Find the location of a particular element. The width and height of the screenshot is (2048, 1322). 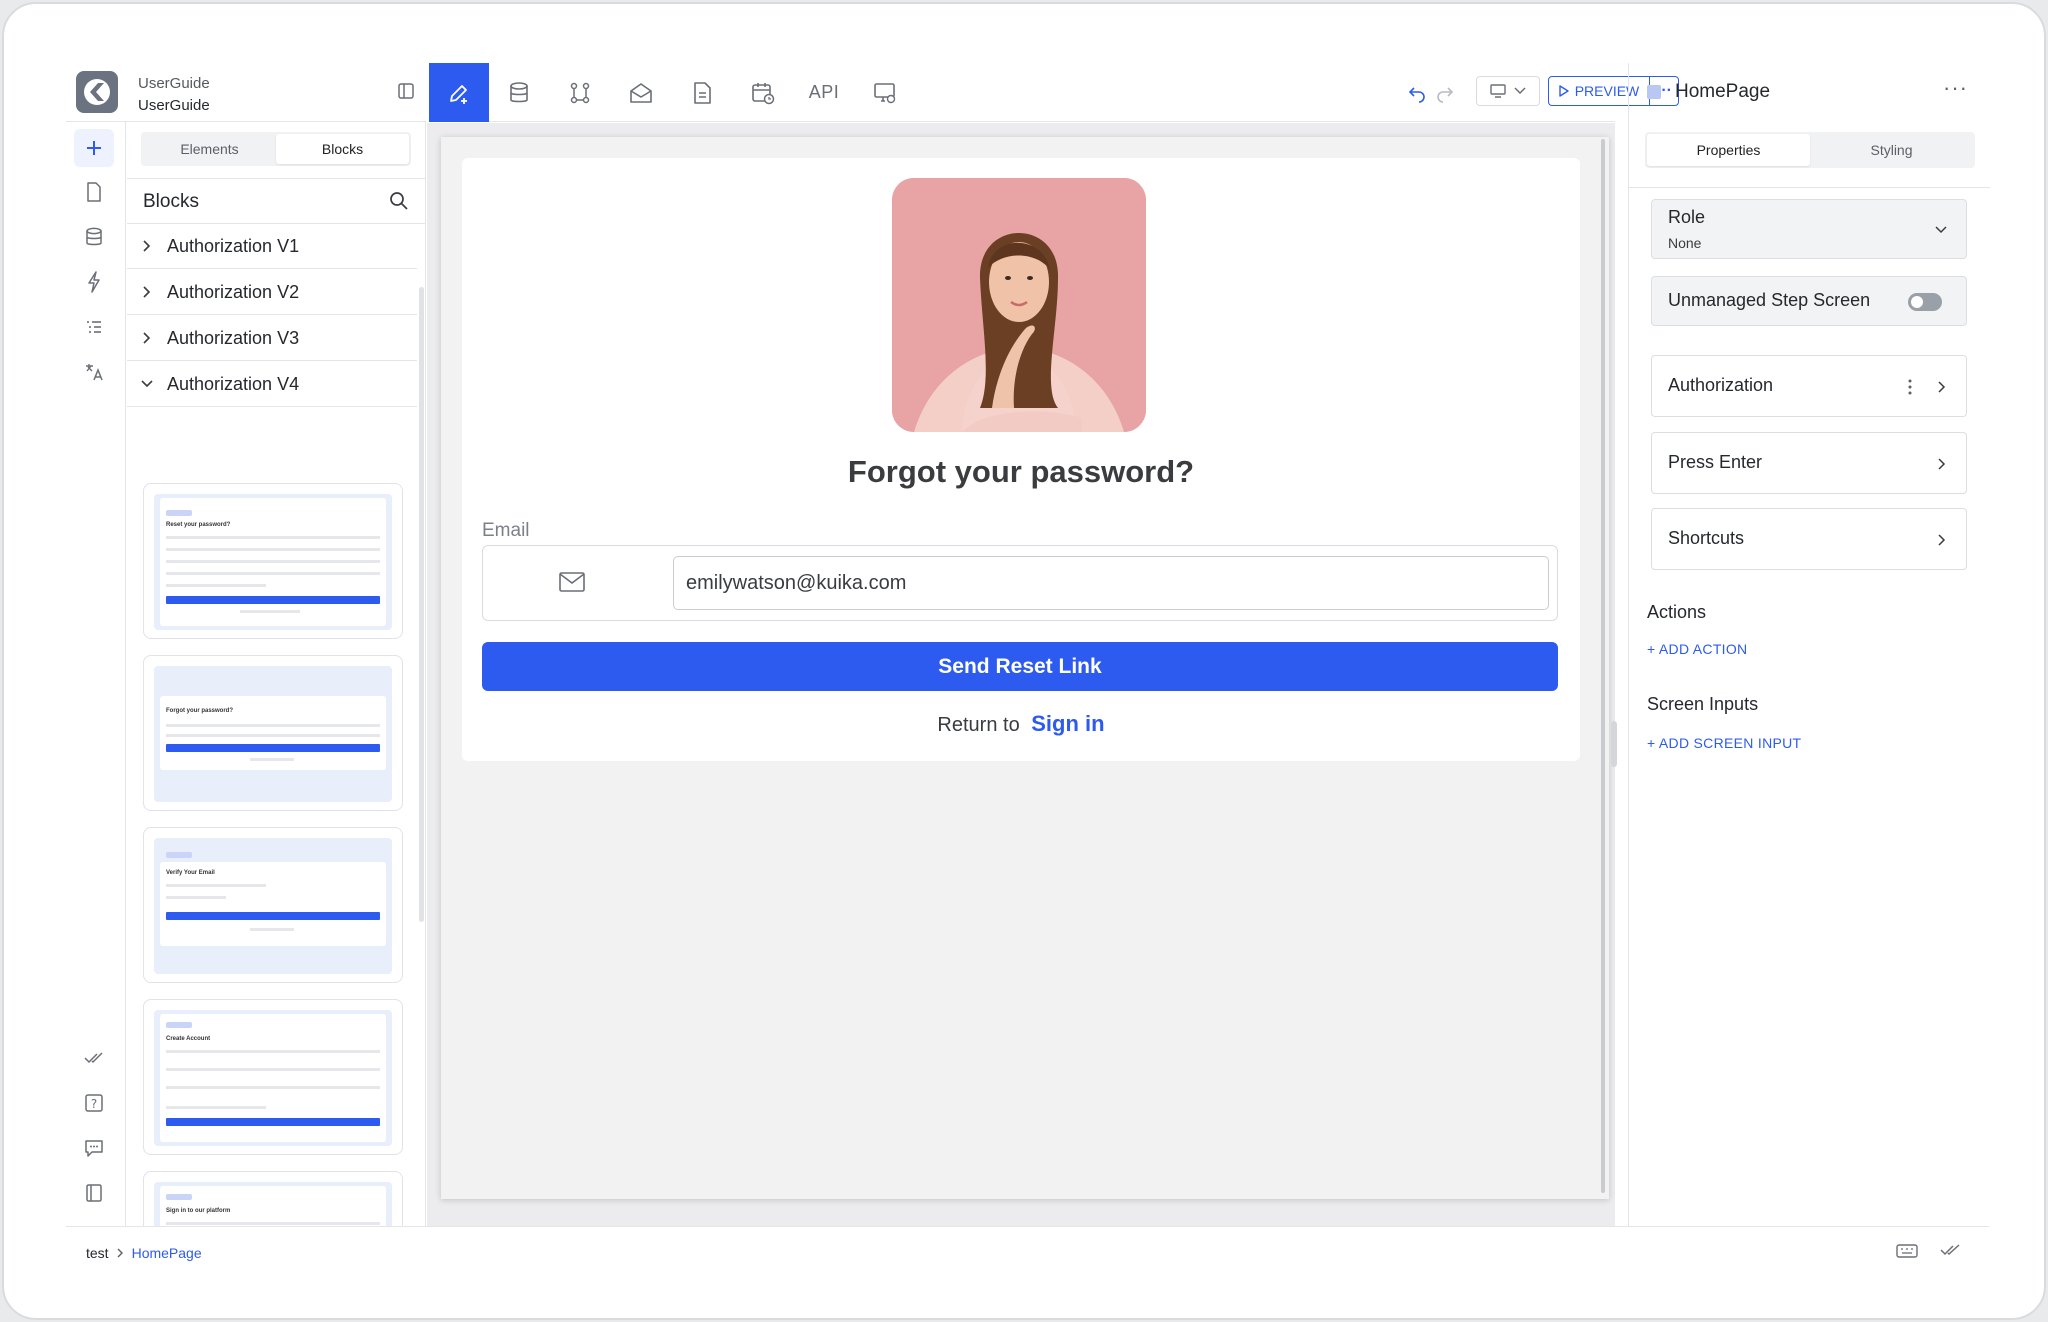

add-screen-input-link: + ADD SCREEN INPUT is located at coordinates (1724, 743).